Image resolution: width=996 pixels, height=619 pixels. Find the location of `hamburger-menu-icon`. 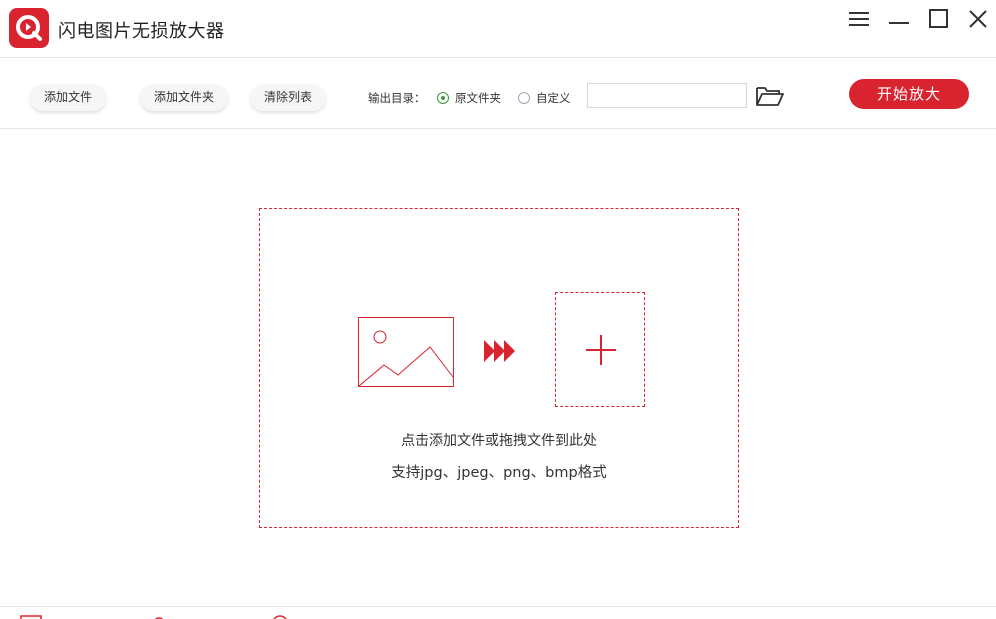

hamburger-menu-icon is located at coordinates (859, 19).